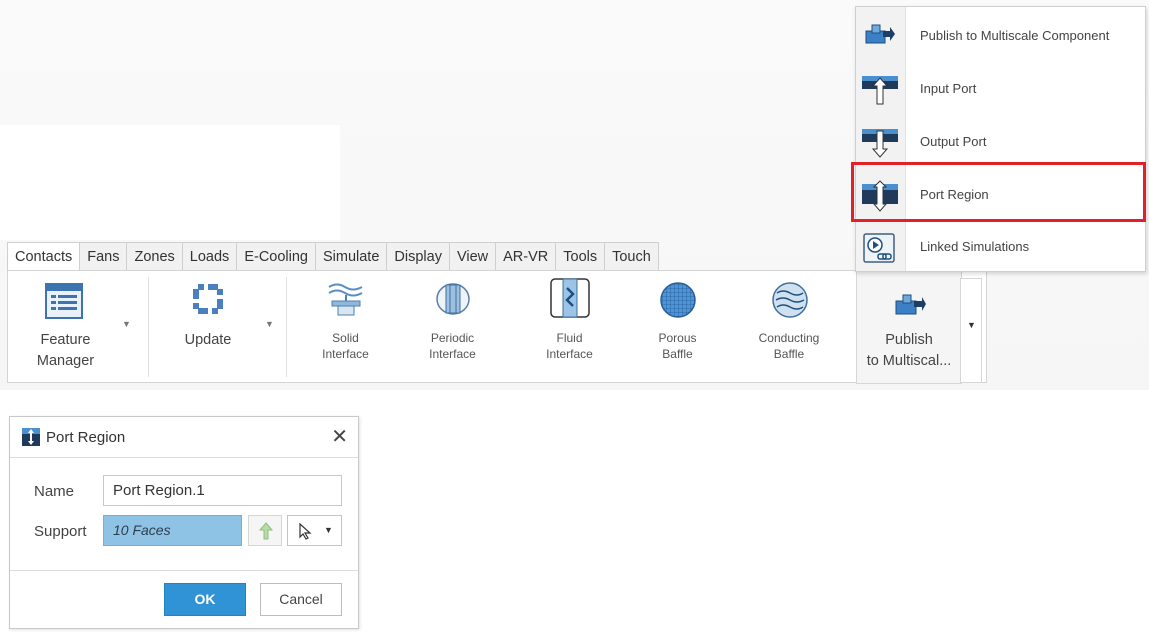 The height and width of the screenshot is (634, 1149). What do you see at coordinates (948, 88) in the screenshot?
I see `menu-item-label: Input Port` at bounding box center [948, 88].